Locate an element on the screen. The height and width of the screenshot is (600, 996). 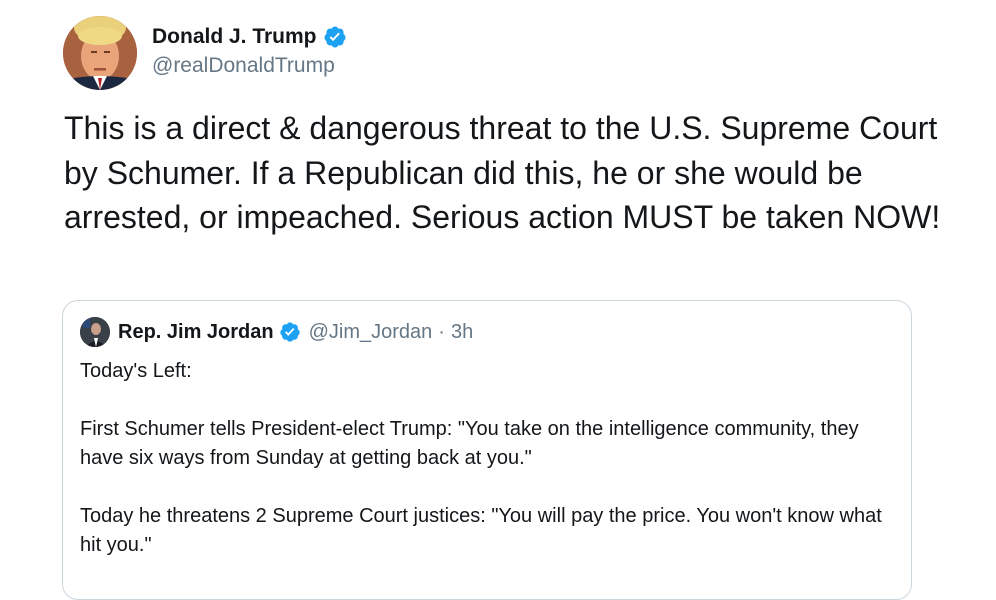
quoted-author-avatar-image is located at coordinates (95, 332).